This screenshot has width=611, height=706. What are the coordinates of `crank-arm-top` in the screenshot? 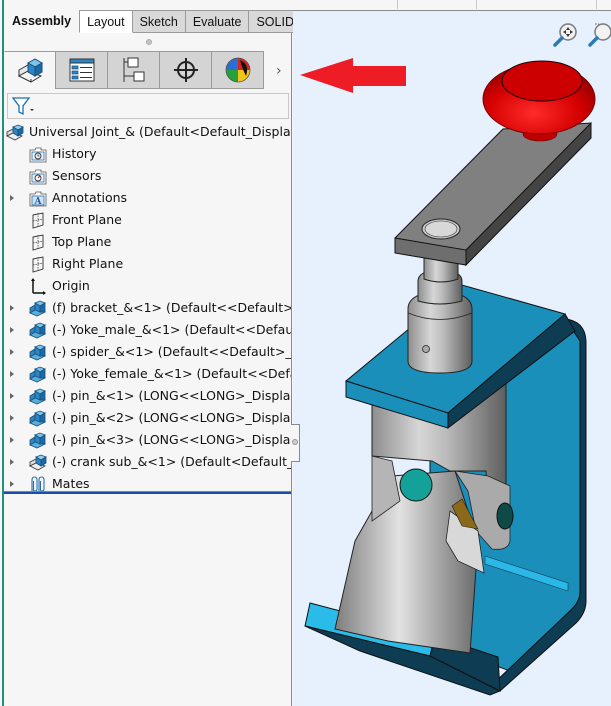 It's located at (493, 193).